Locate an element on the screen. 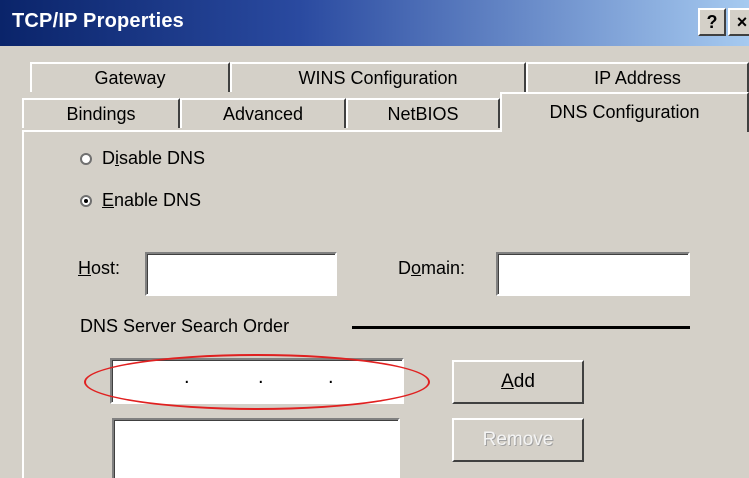 This screenshot has width=749, height=478. domain-label: Domain: is located at coordinates (432, 268).